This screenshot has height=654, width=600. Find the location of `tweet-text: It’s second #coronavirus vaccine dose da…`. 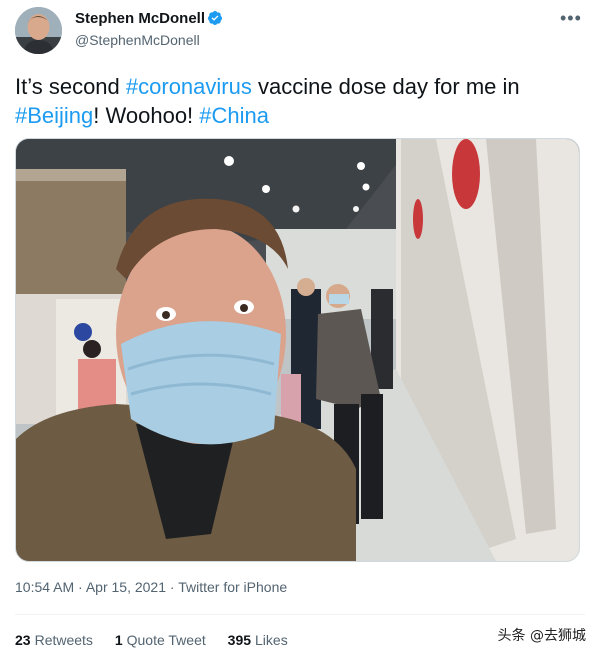

tweet-text: It’s second #coronavirus vaccine dose da… is located at coordinates (300, 101).